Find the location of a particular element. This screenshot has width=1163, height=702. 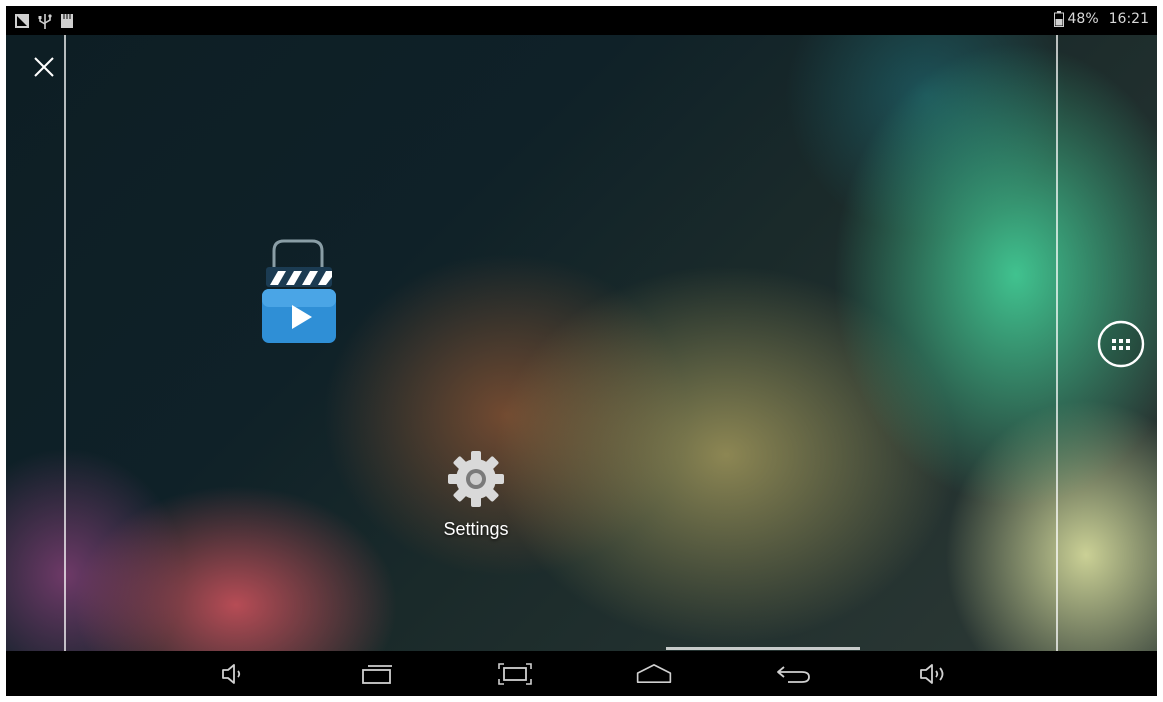

volume-up-button is located at coordinates (934, 674).